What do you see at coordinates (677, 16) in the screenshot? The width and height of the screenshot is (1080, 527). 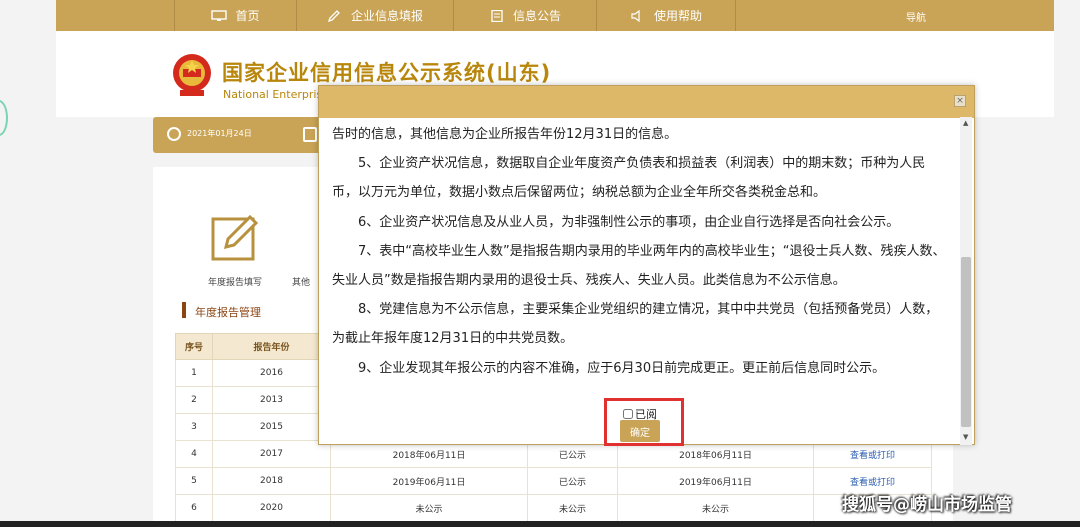 I see `nav-help-label: 使用帮助` at bounding box center [677, 16].